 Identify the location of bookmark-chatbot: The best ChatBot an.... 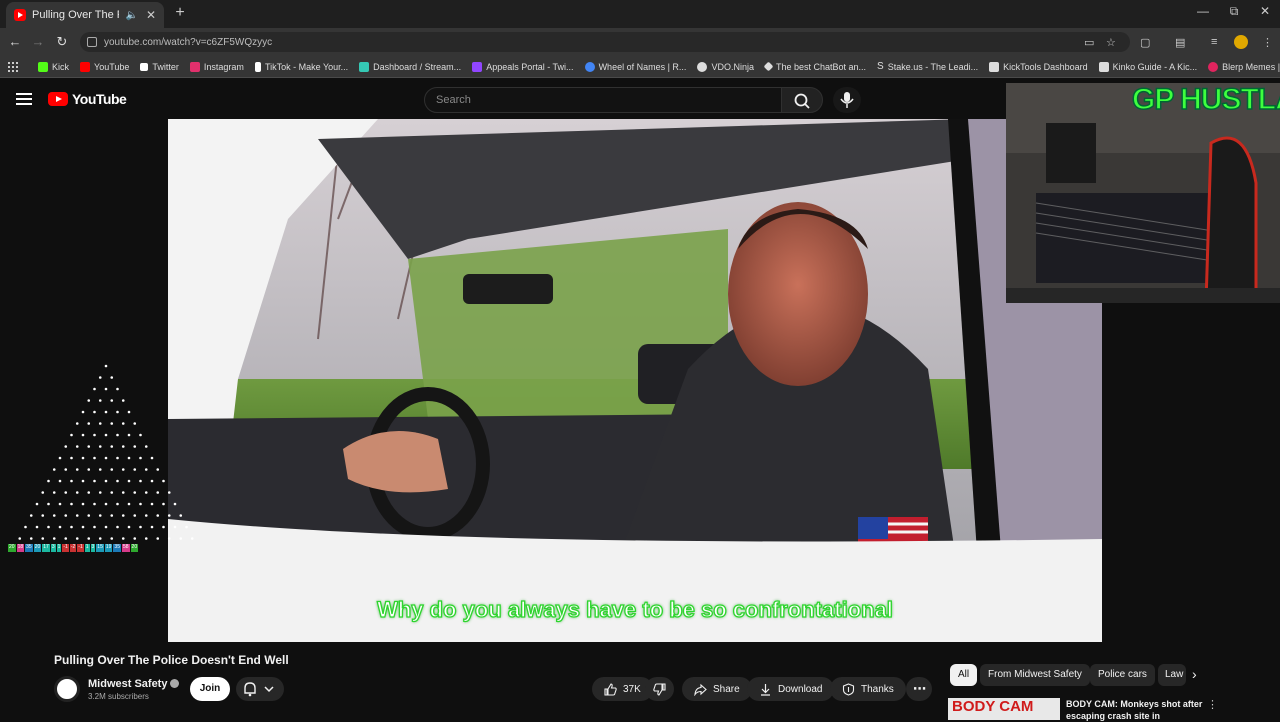
(814, 67).